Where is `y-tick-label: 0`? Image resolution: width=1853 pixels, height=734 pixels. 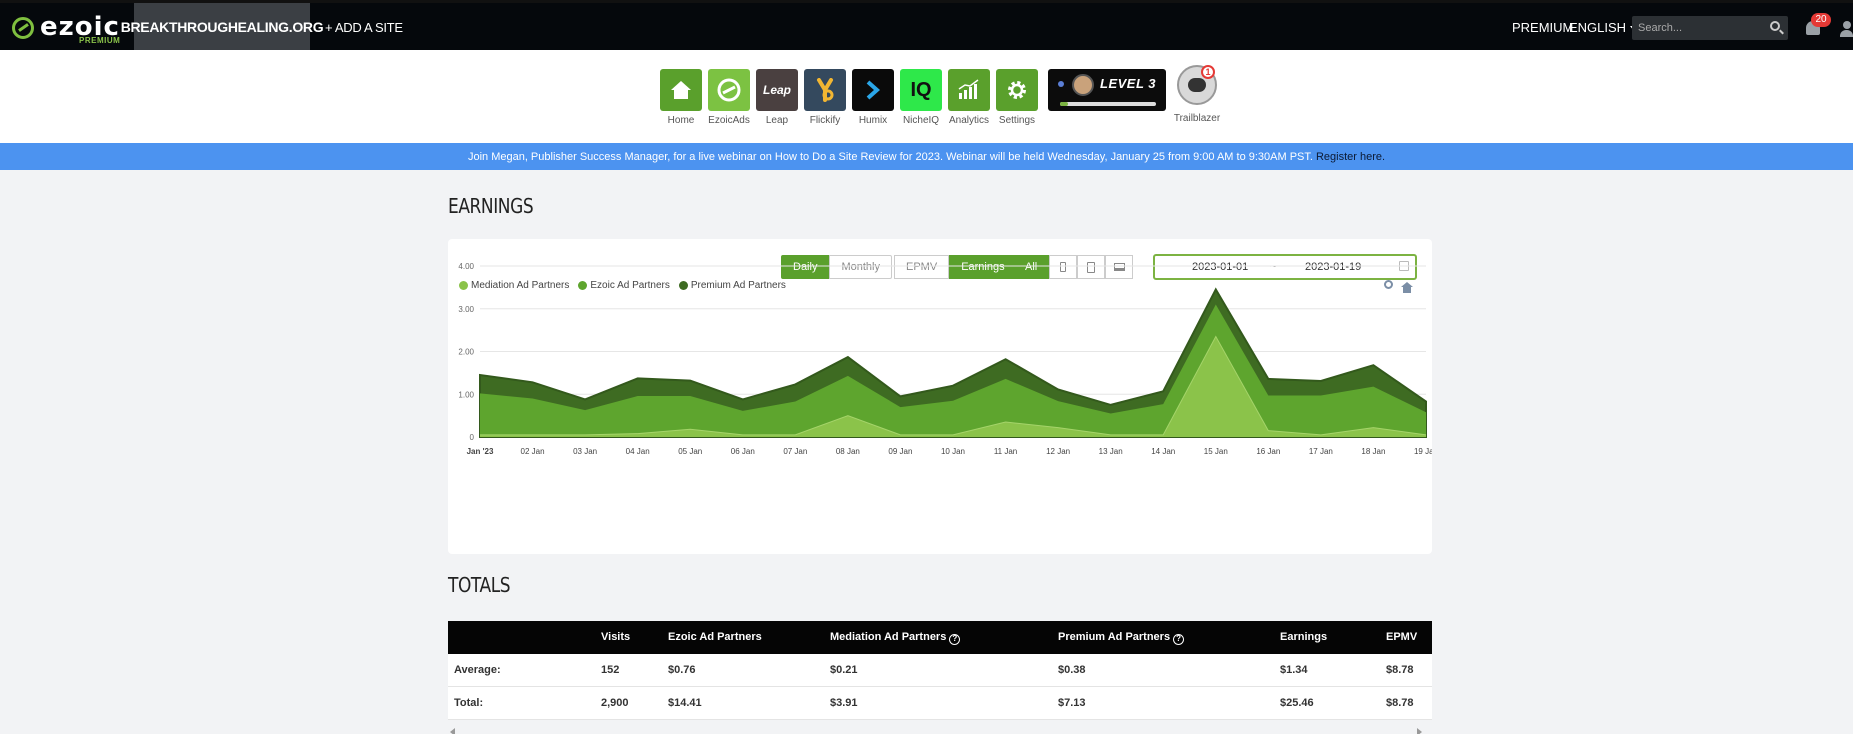
y-tick-label: 0 is located at coordinates (472, 437).